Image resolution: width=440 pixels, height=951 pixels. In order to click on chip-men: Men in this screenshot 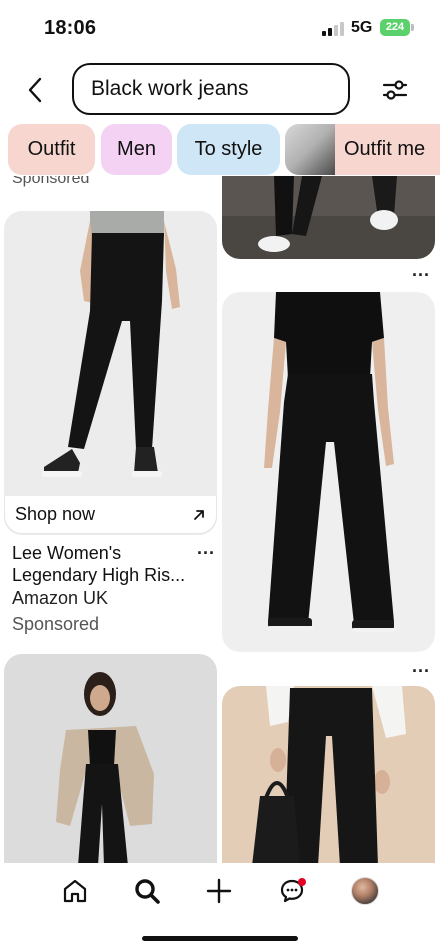, I will do `click(136, 149)`.